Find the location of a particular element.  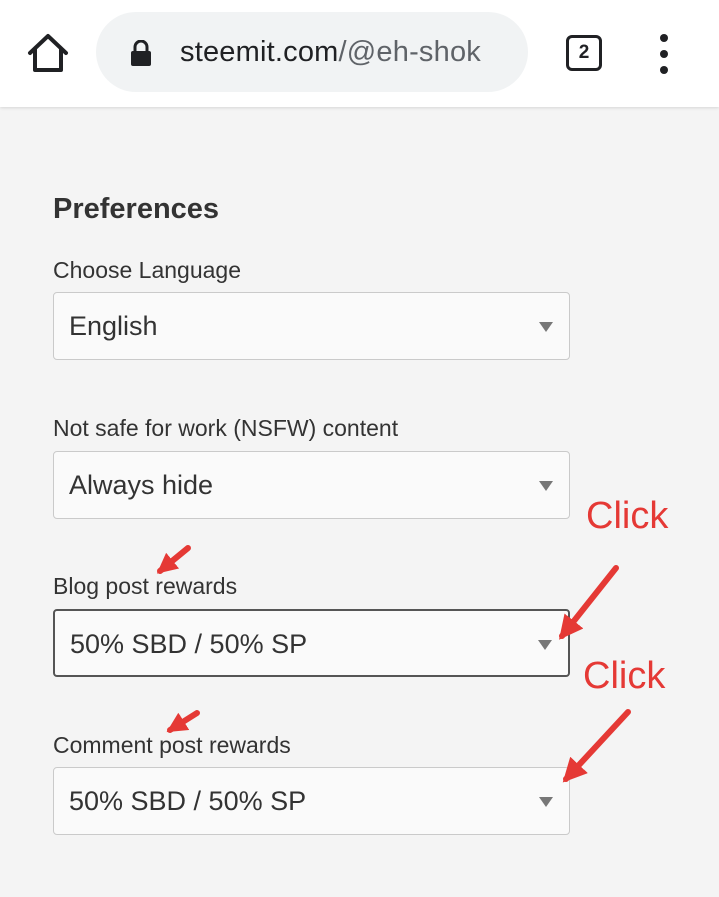

arrow-to-blog-dropdown is located at coordinates (589, 602).